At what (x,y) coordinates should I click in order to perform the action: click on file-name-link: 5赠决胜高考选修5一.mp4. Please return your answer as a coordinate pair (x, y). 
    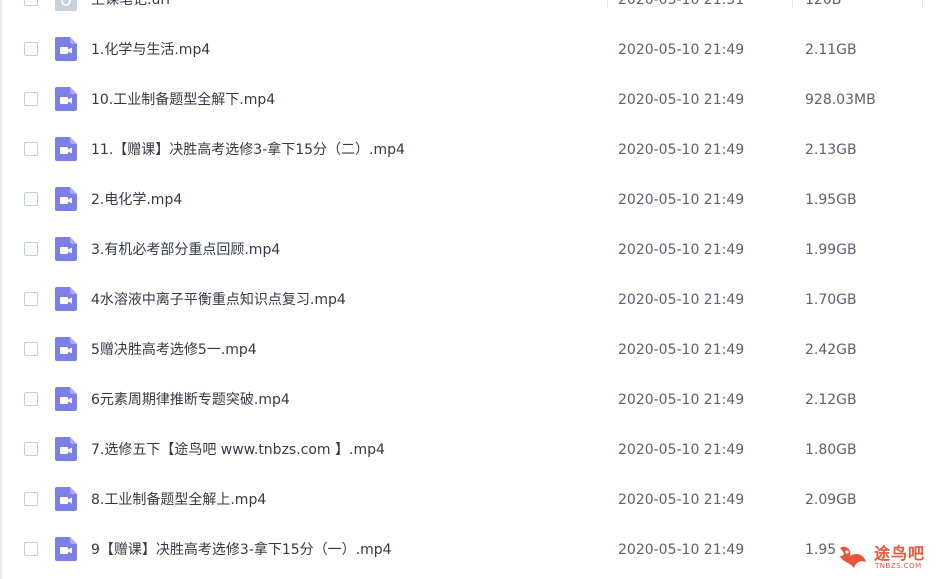
    Looking at the image, I should click on (174, 350).